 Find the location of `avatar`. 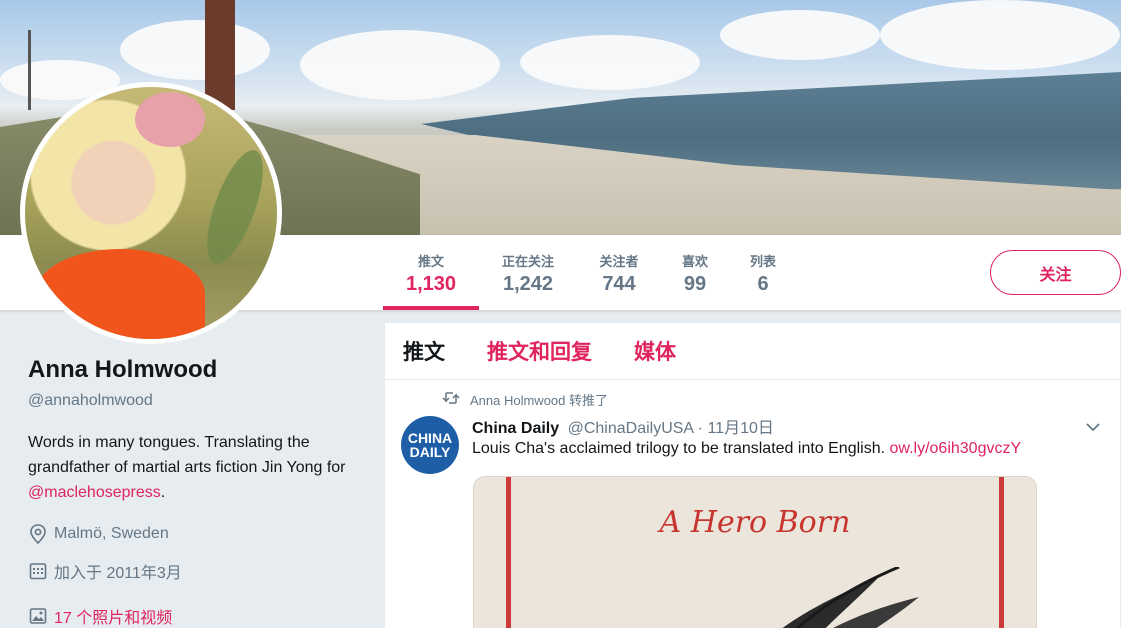

avatar is located at coordinates (151, 213).